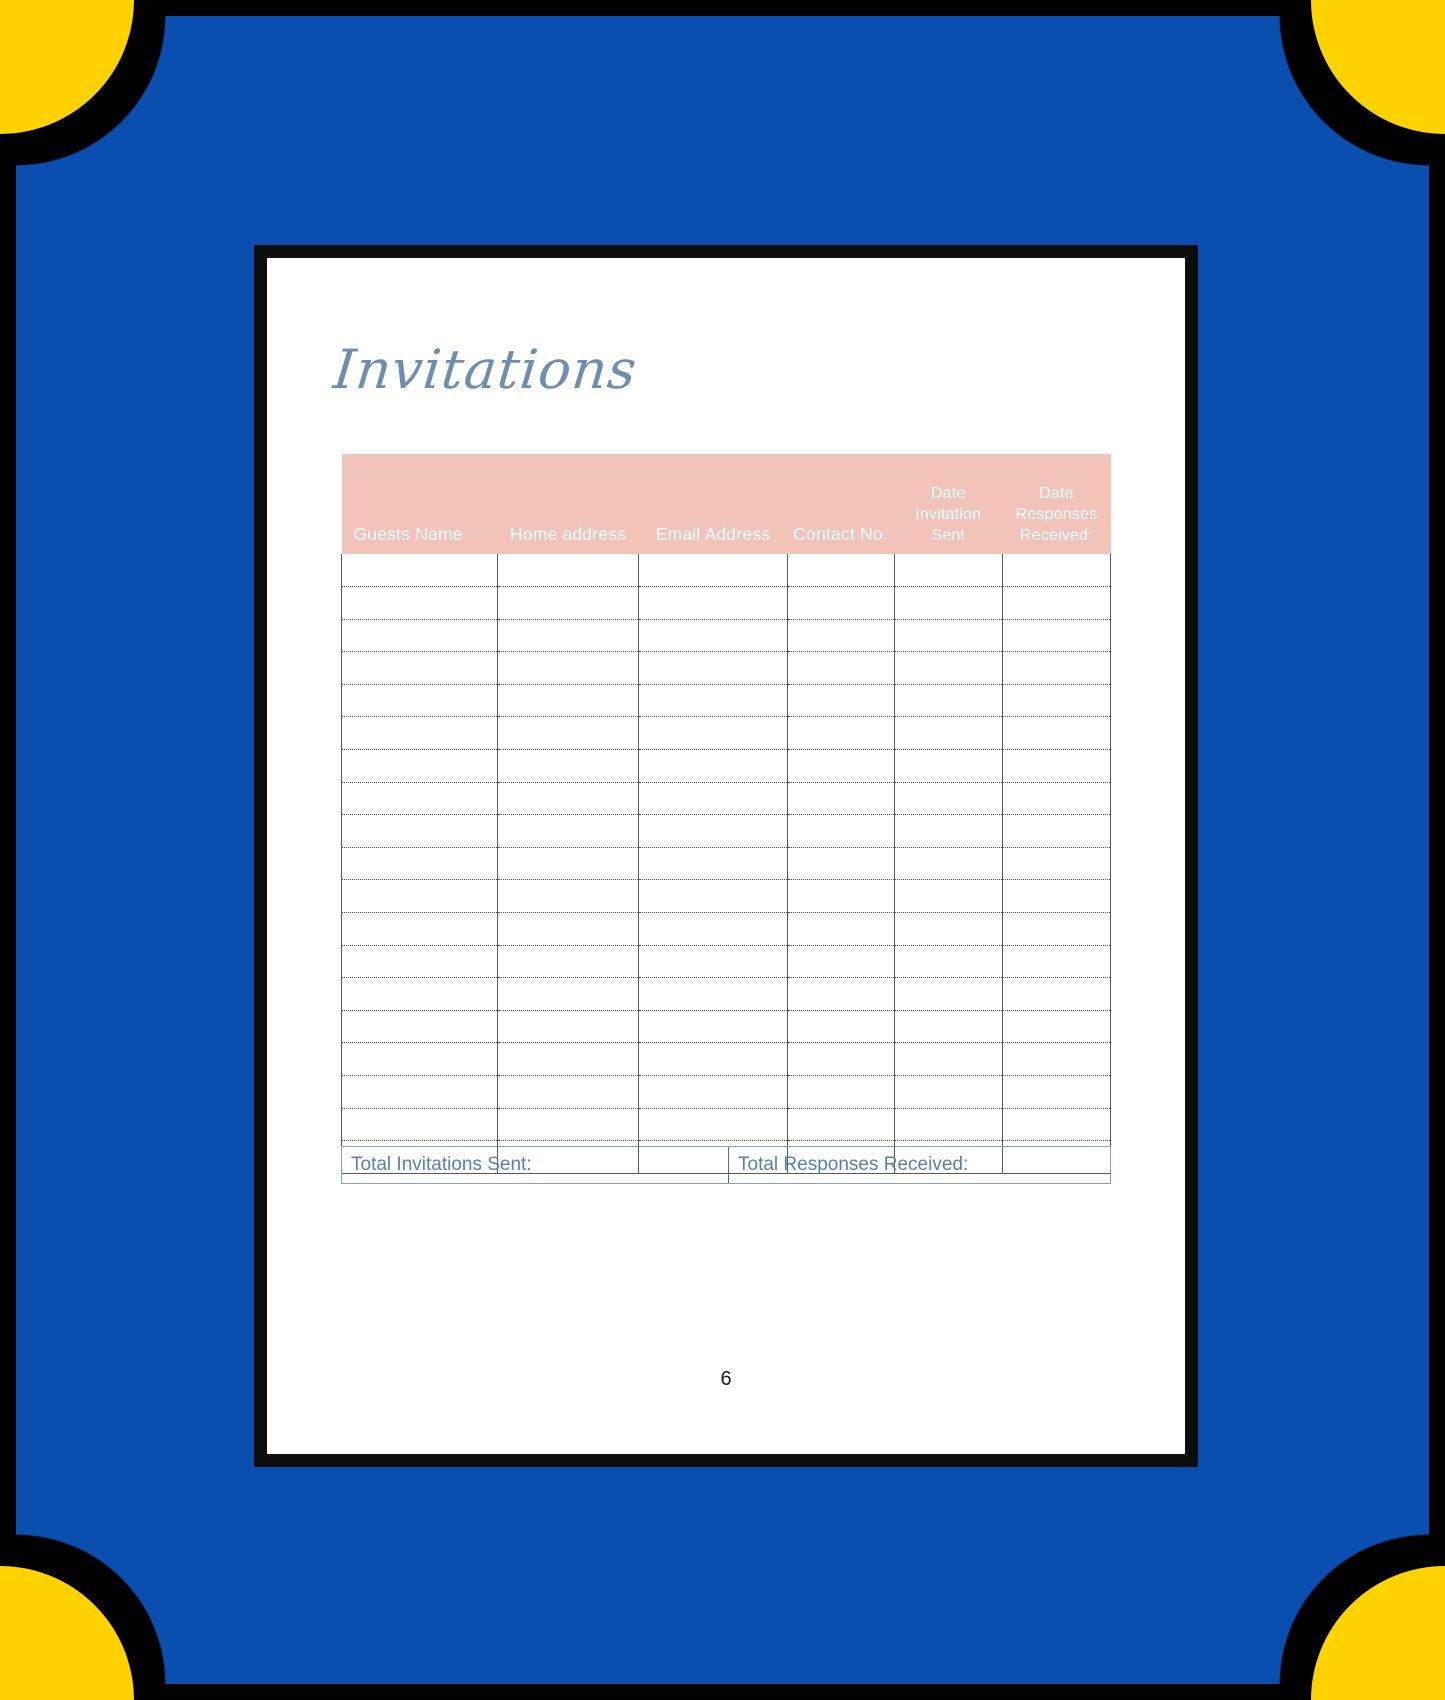 The image size is (1445, 1700). Describe the element at coordinates (919, 1165) in the screenshot. I see `total-responses-received-field: Total Responses Received:` at that location.